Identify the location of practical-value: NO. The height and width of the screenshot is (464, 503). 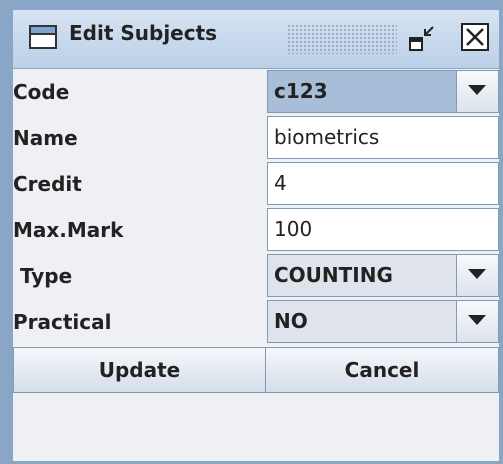
(291, 321).